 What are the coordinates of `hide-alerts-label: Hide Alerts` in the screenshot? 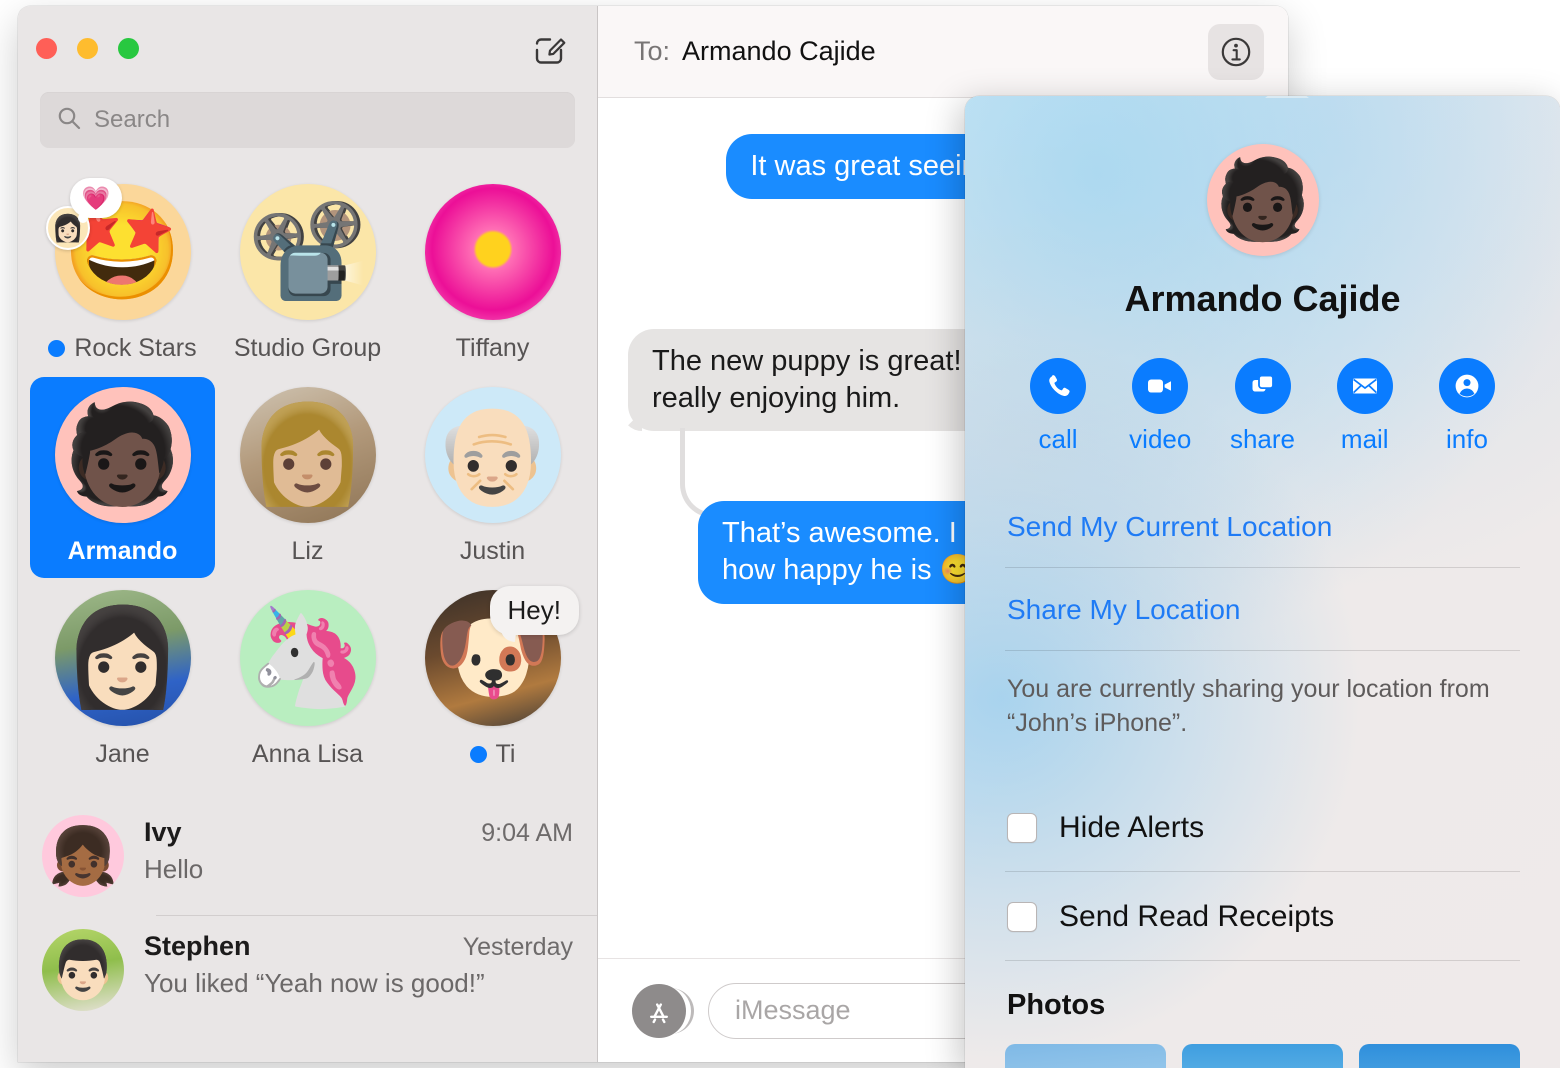 It's located at (1132, 827).